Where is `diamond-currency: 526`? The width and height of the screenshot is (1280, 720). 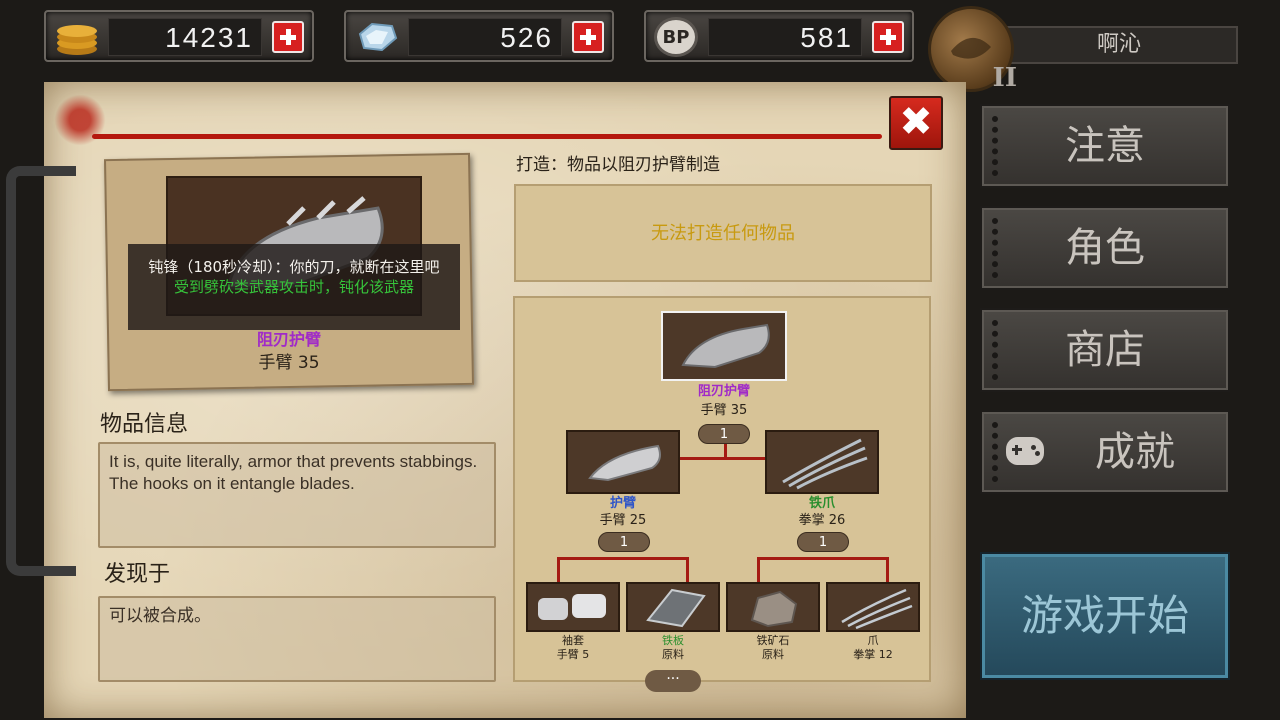
diamond-currency: 526 is located at coordinates (479, 36).